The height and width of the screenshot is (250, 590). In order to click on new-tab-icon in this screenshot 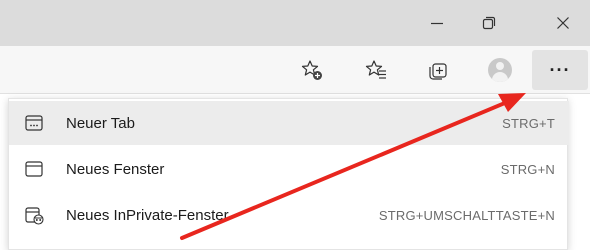, I will do `click(34, 123)`.